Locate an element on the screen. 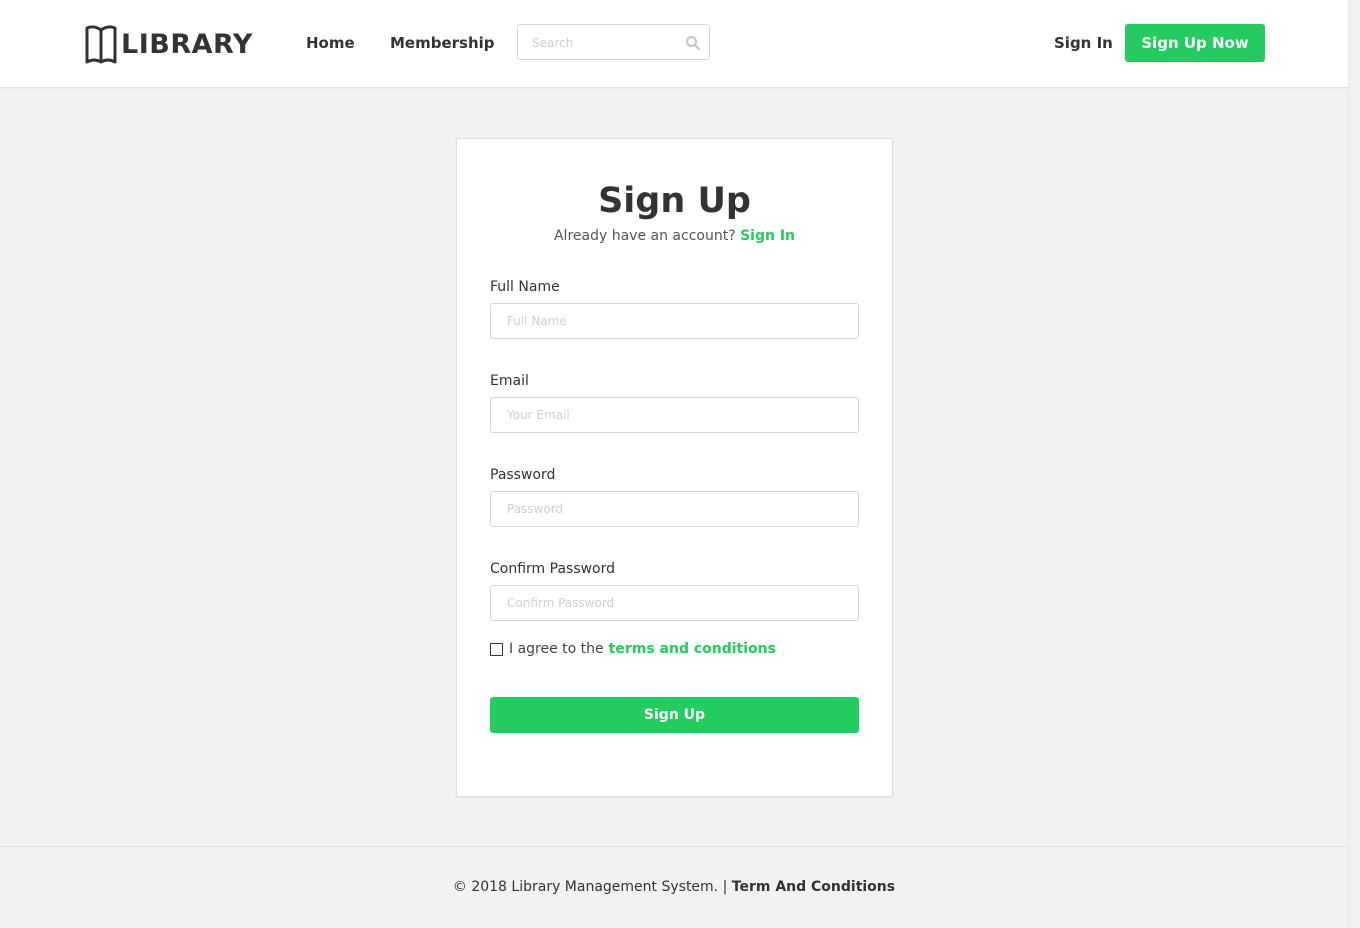 The image size is (1360, 928). terms-agreement: I agree to the terms and conditions is located at coordinates (633, 649).